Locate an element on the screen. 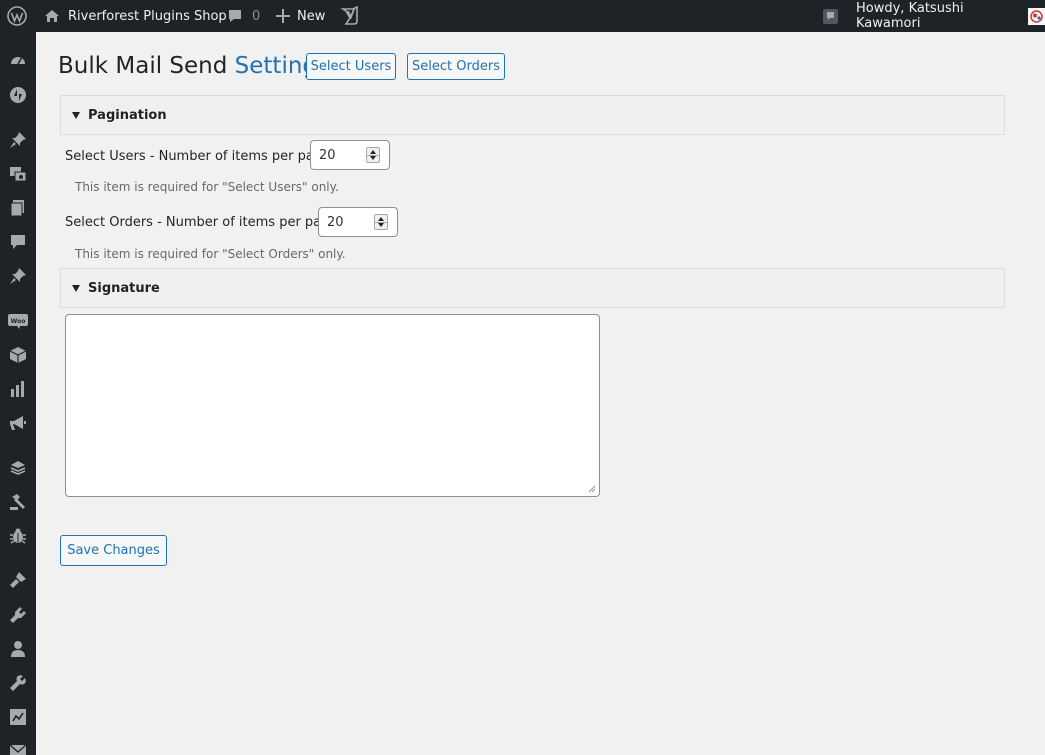  products-icon is located at coordinates (18, 355).